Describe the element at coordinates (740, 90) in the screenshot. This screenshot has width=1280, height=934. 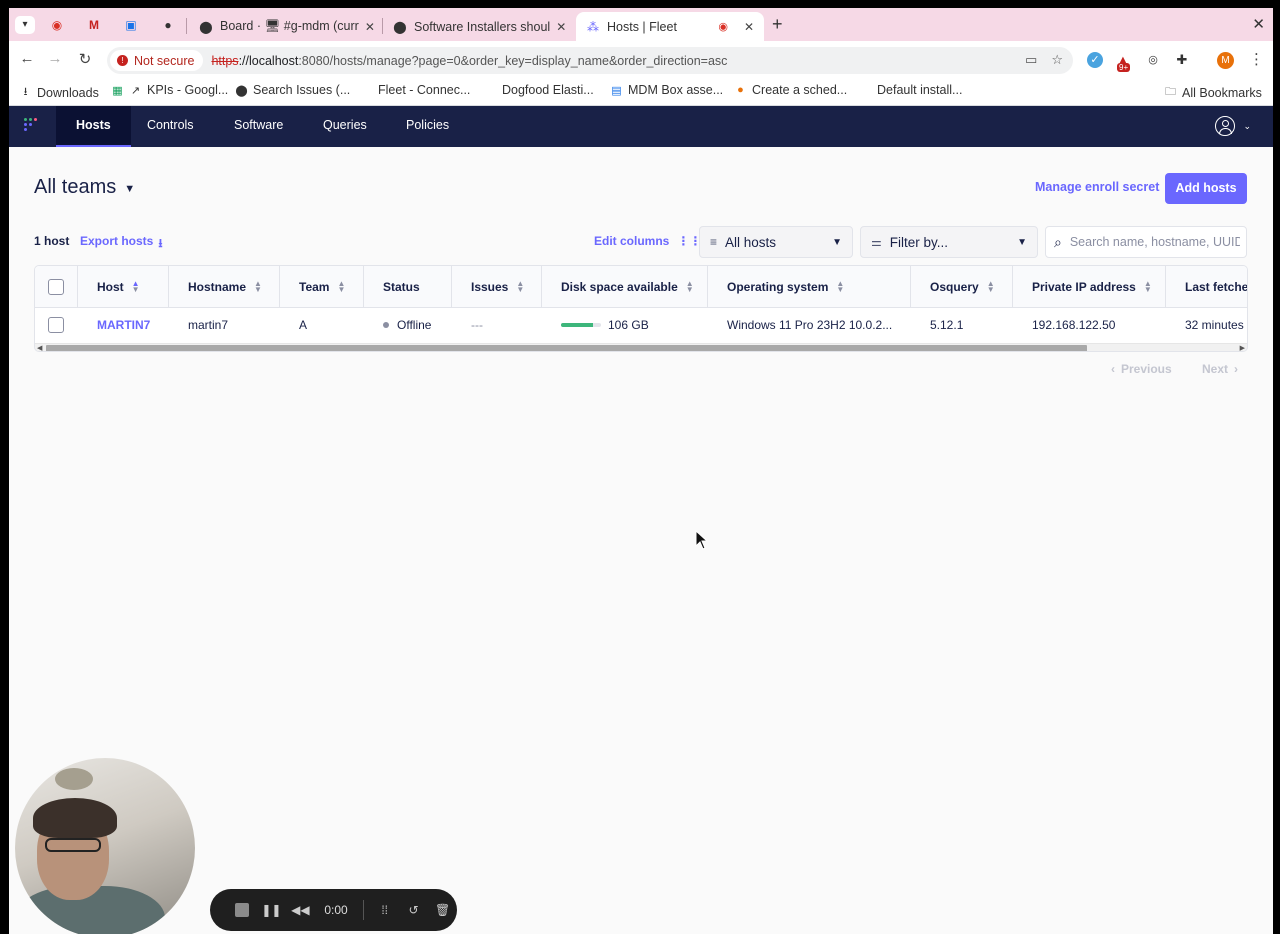
I see `reddit-icon: ●` at that location.